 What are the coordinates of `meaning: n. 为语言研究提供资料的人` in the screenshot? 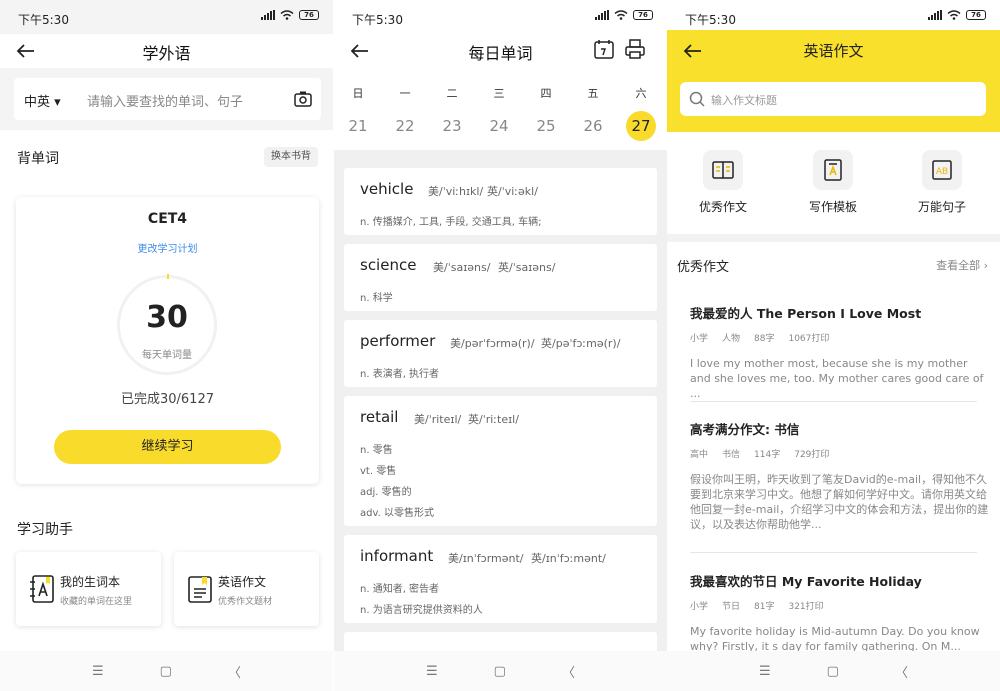 It's located at (421, 610).